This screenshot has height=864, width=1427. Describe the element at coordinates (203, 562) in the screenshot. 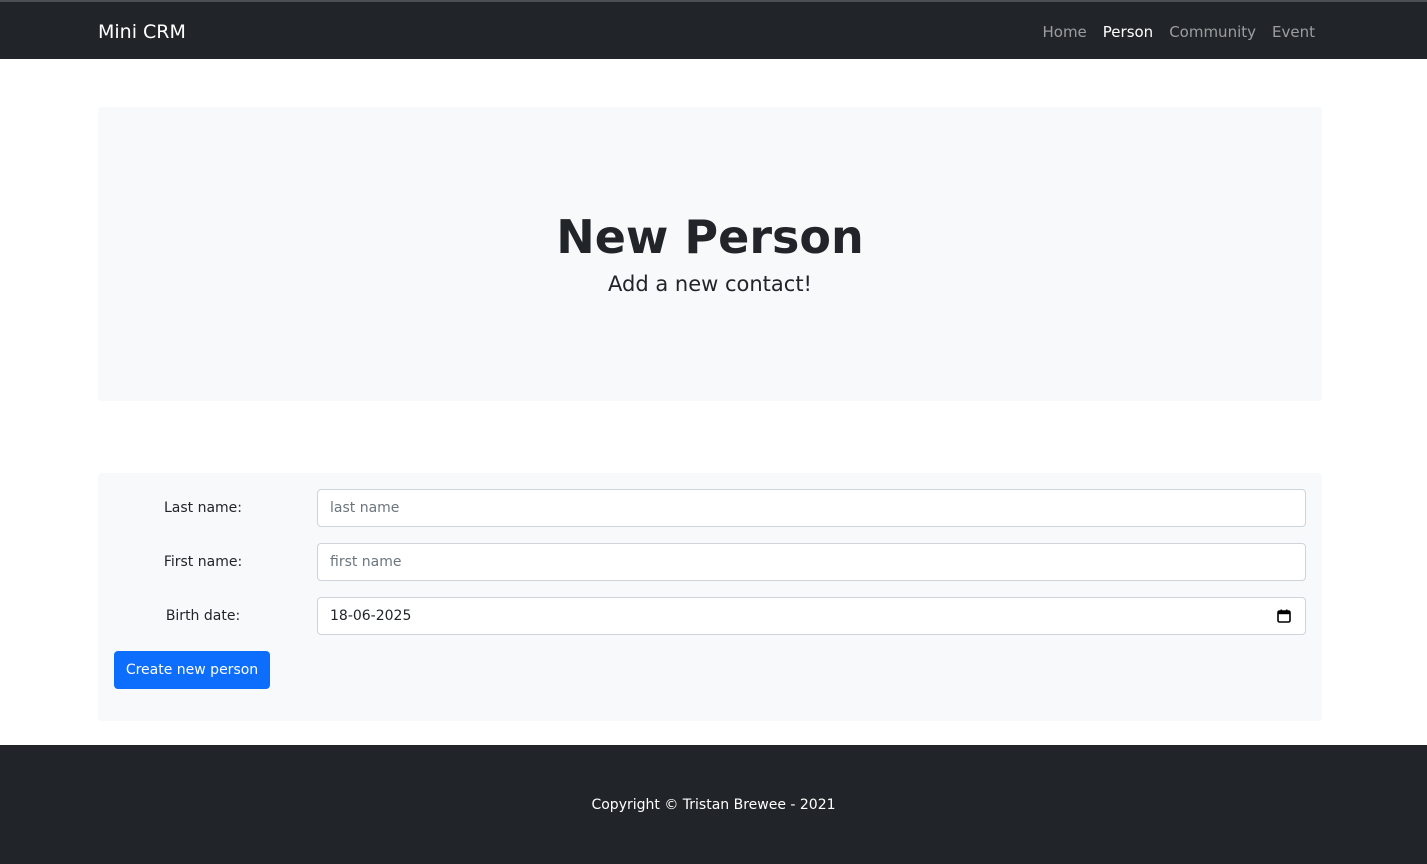

I see `first-name-label: First name:` at that location.